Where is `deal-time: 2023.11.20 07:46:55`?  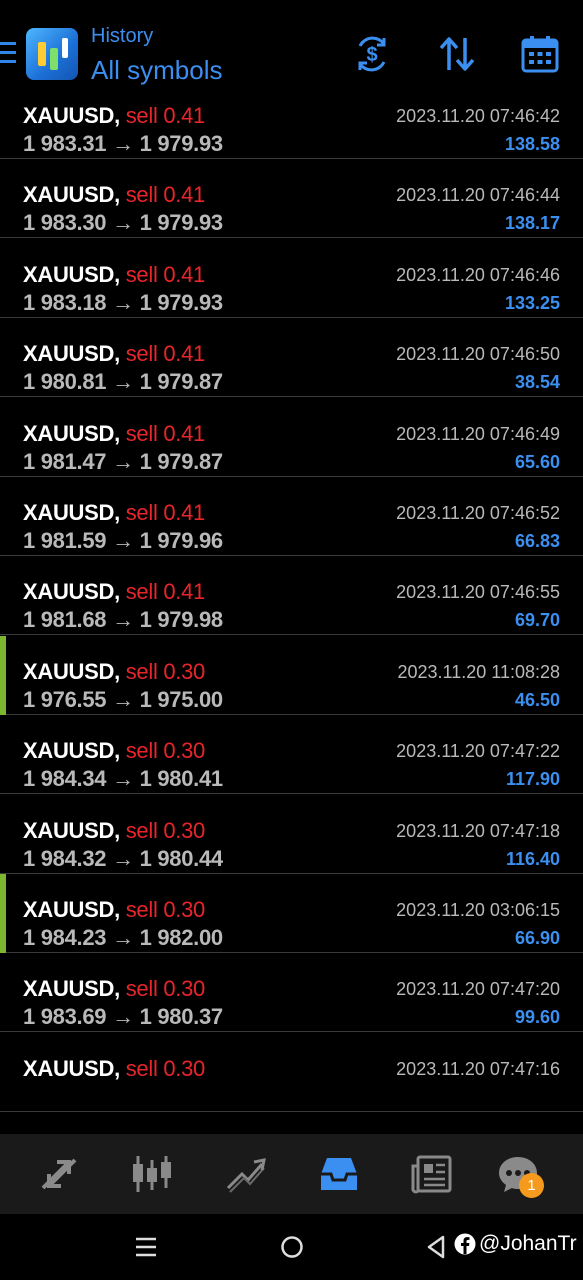 deal-time: 2023.11.20 07:46:55 is located at coordinates (478, 592).